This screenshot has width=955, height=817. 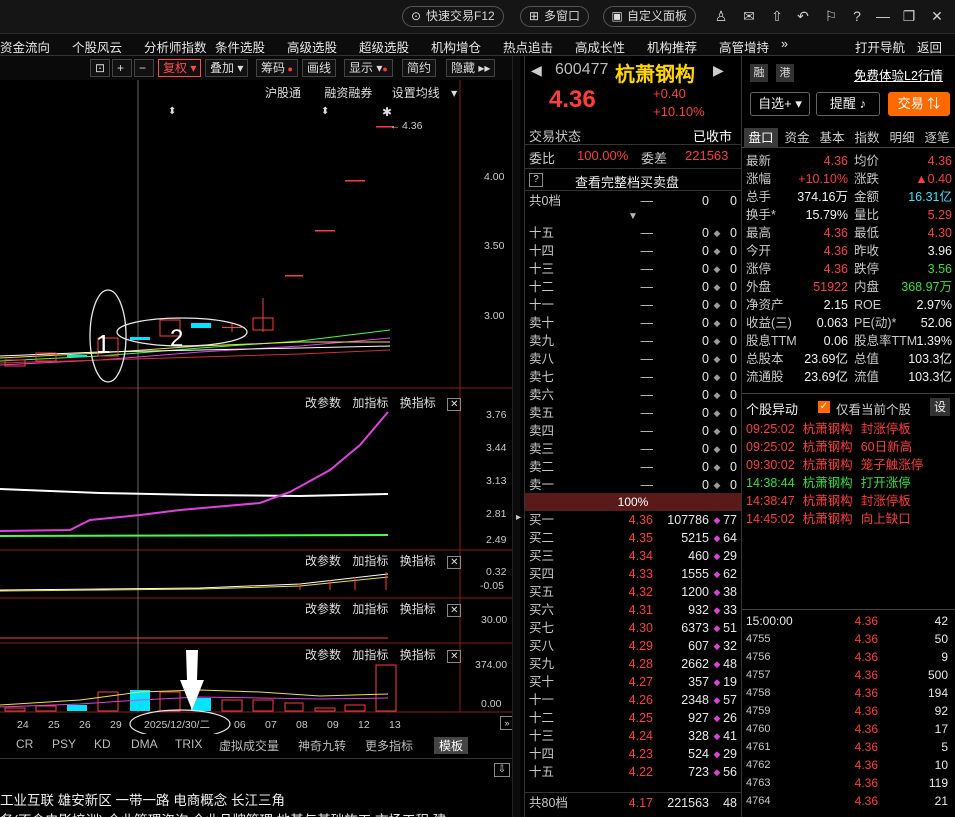 I want to click on hk-badge: 港, so click(x=785, y=73).